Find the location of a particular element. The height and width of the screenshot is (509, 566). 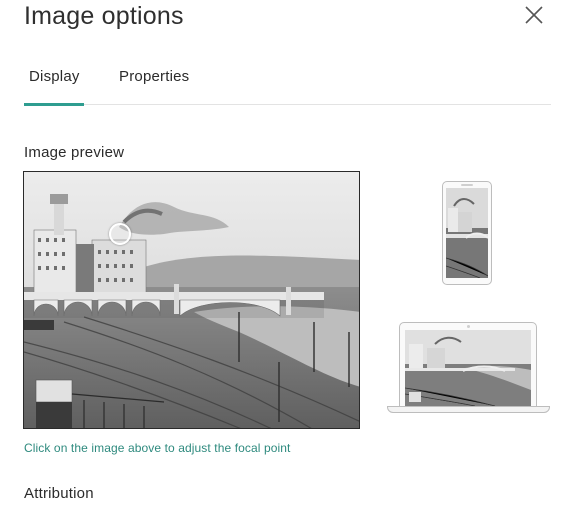

close-button is located at coordinates (534, 15).